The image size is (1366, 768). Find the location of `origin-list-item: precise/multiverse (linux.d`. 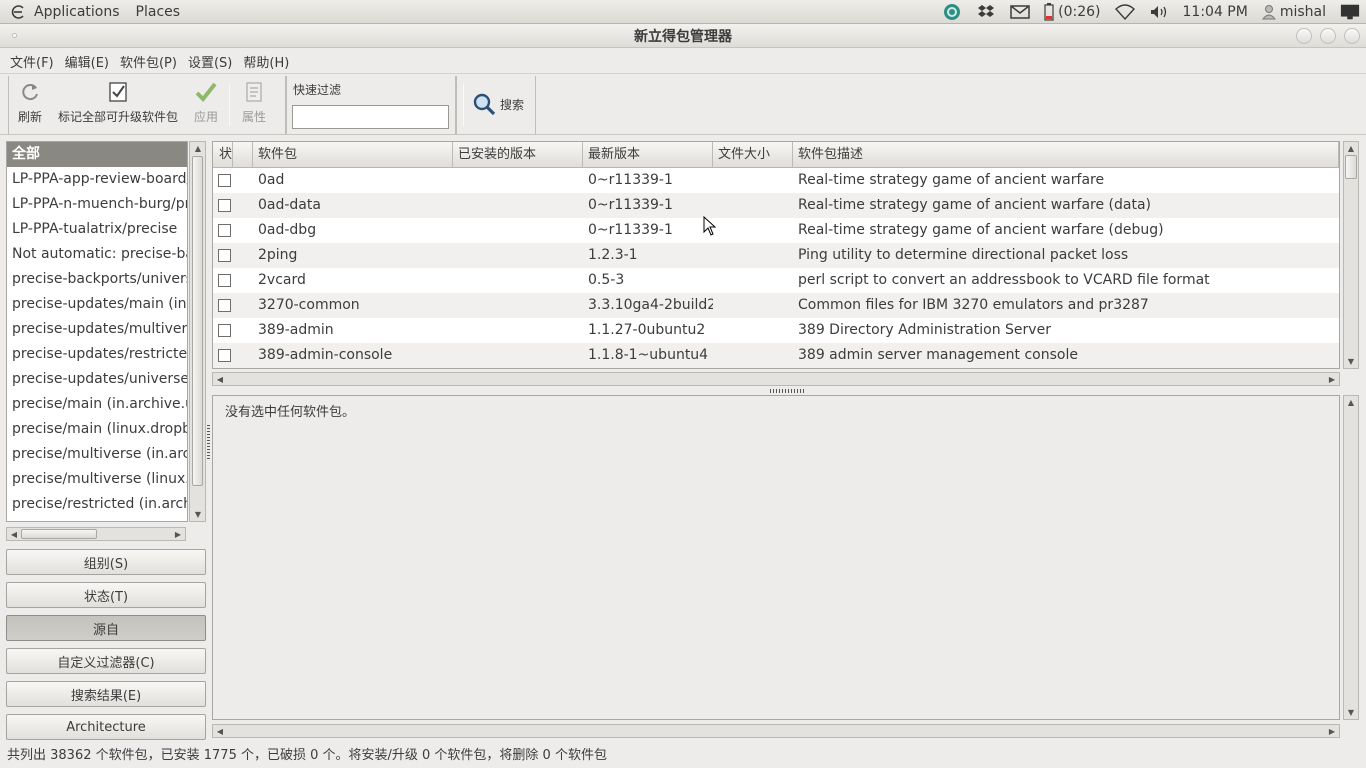

origin-list-item: precise/multiverse (linux.d is located at coordinates (97, 479).